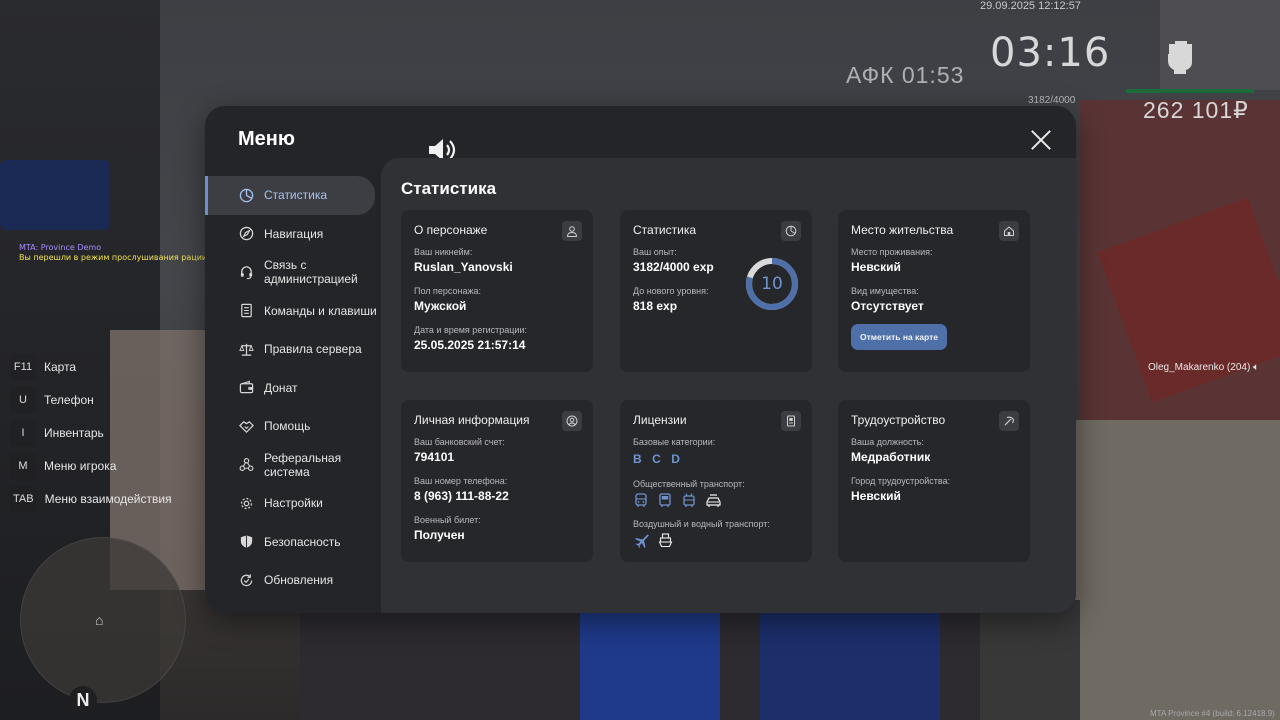 The height and width of the screenshot is (720, 1280). Describe the element at coordinates (1041, 140) in the screenshot. I see `close-button` at that location.